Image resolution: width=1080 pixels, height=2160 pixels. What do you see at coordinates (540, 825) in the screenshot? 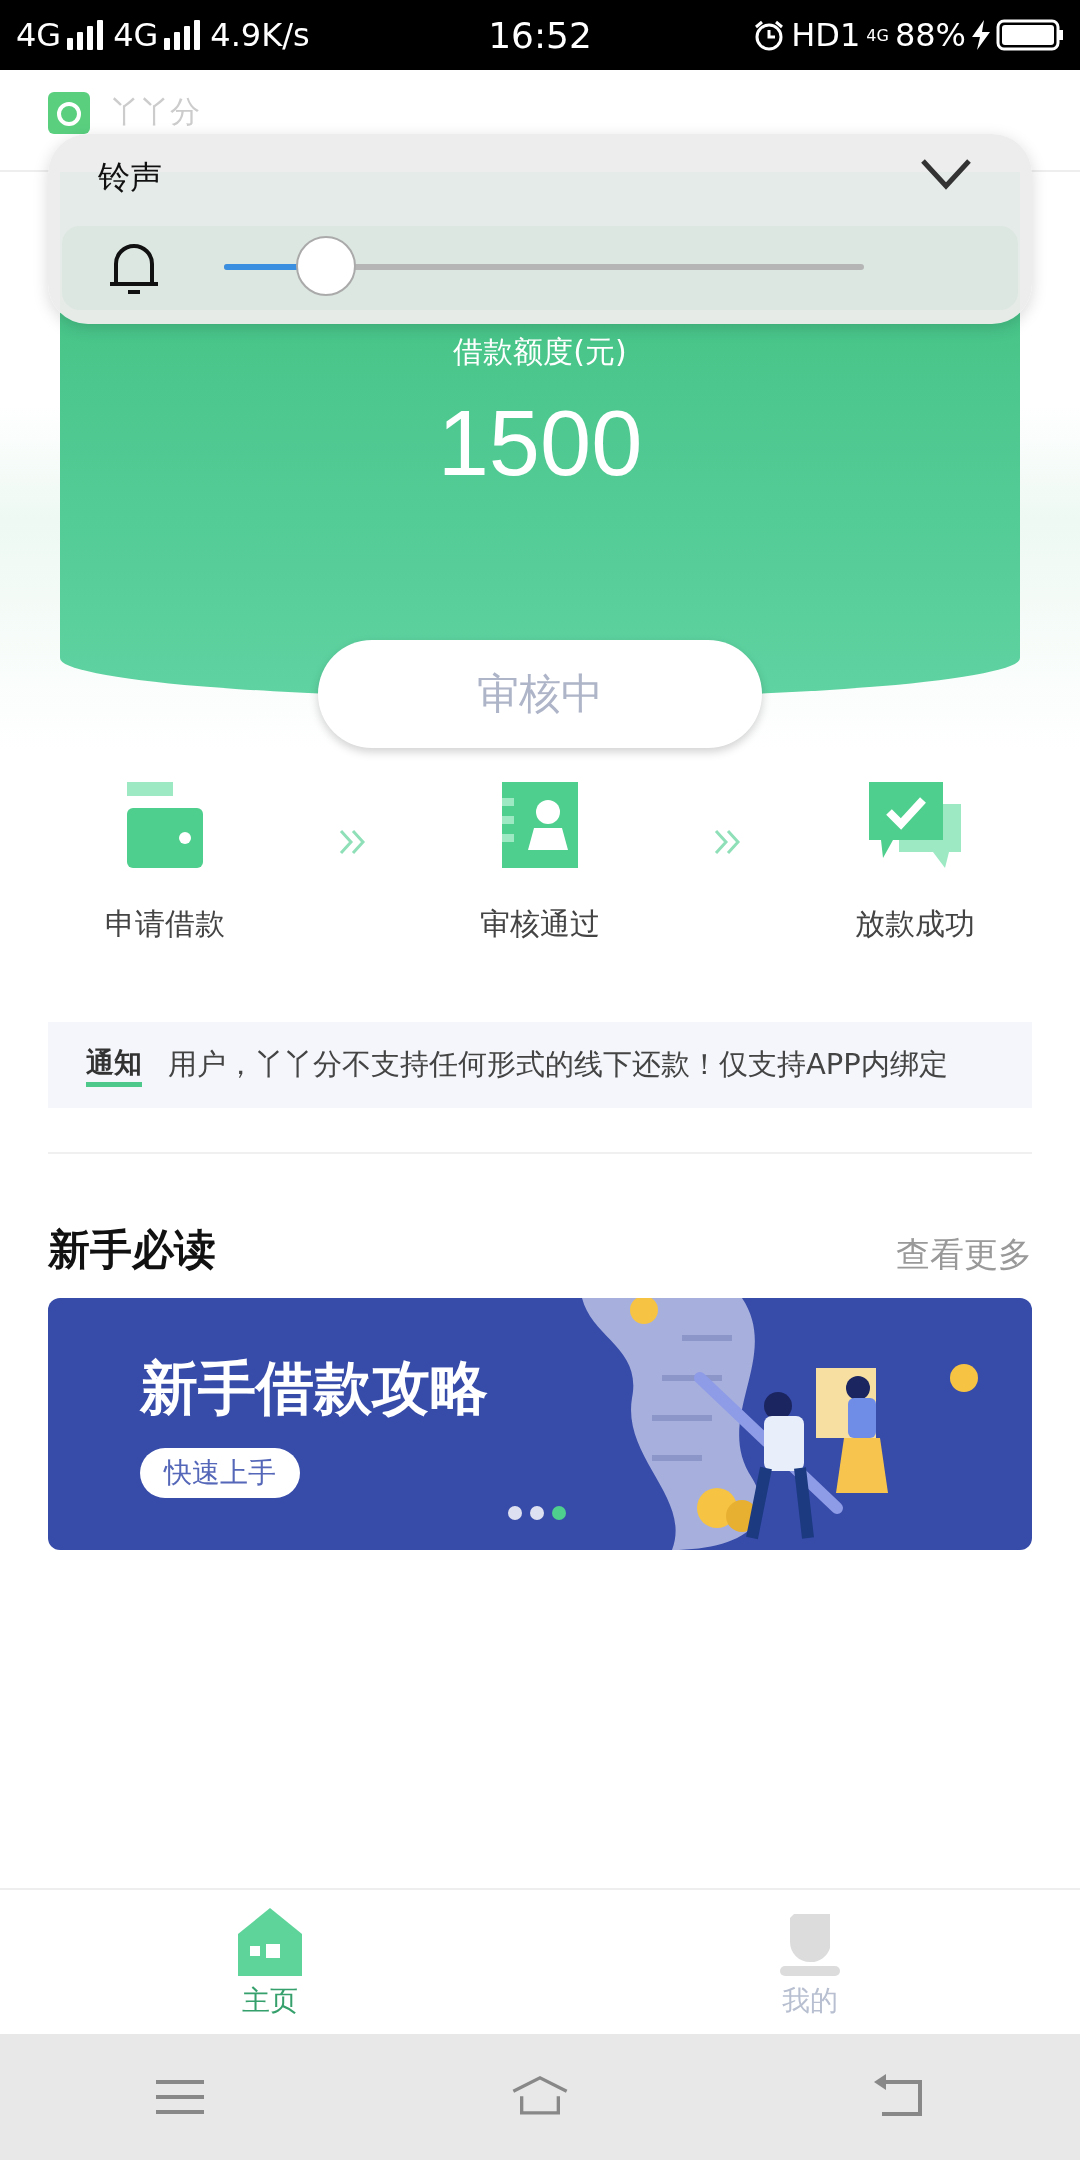
I see `contact-card-icon` at bounding box center [540, 825].